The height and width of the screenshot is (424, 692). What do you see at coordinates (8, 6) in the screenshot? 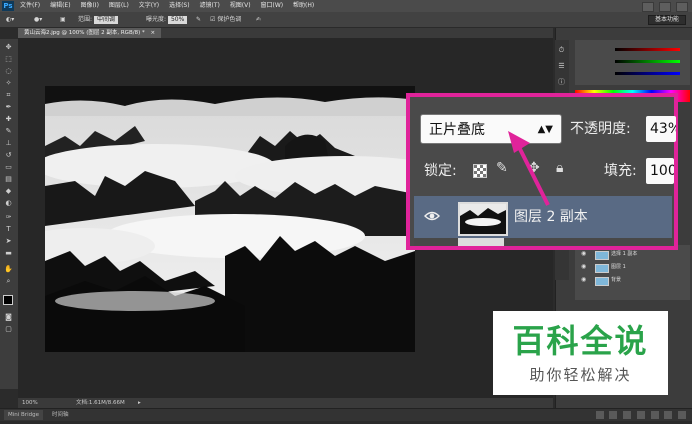
I see `photoshop-logo: Ps` at bounding box center [8, 6].